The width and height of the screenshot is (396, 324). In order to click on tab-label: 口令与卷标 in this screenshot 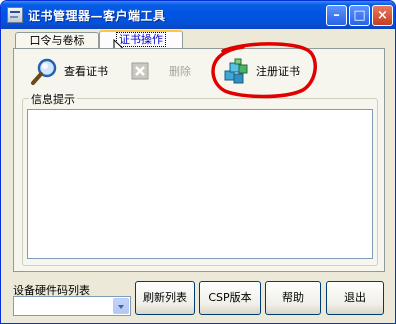, I will do `click(57, 40)`.